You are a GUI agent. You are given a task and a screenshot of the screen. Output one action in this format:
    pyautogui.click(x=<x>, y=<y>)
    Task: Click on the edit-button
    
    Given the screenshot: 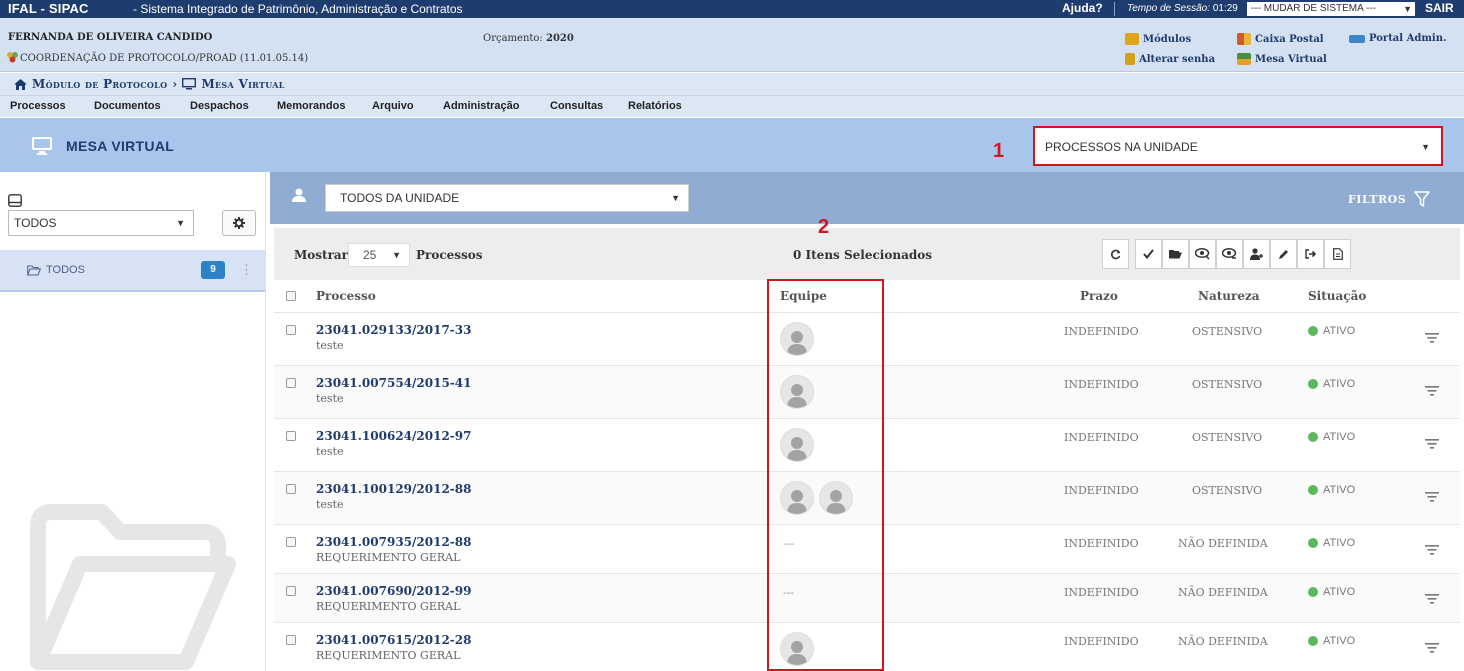 What is the action you would take?
    pyautogui.click(x=1283, y=254)
    